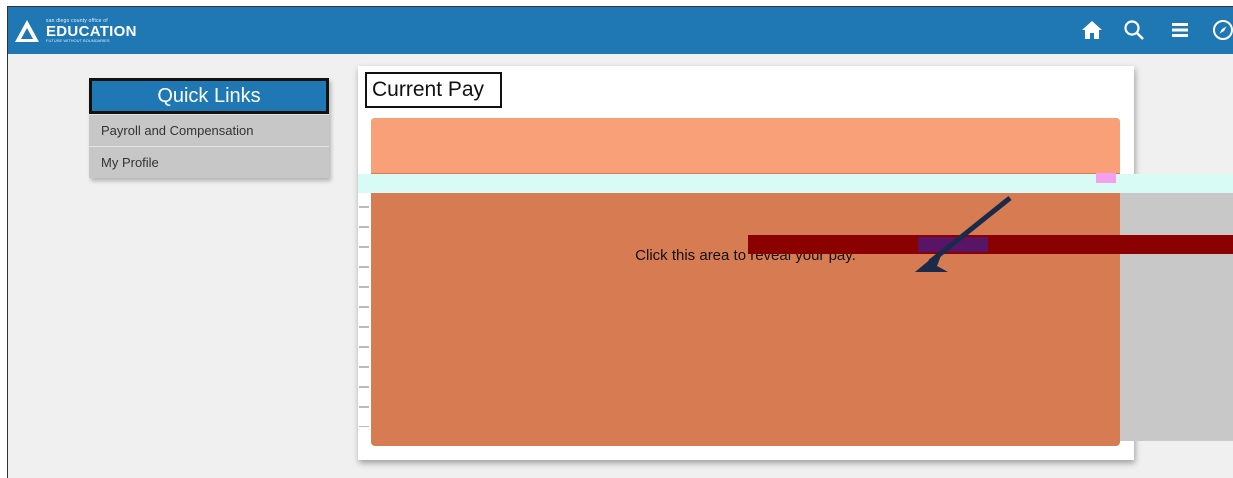  What do you see at coordinates (1222, 30) in the screenshot?
I see `compass-icon` at bounding box center [1222, 30].